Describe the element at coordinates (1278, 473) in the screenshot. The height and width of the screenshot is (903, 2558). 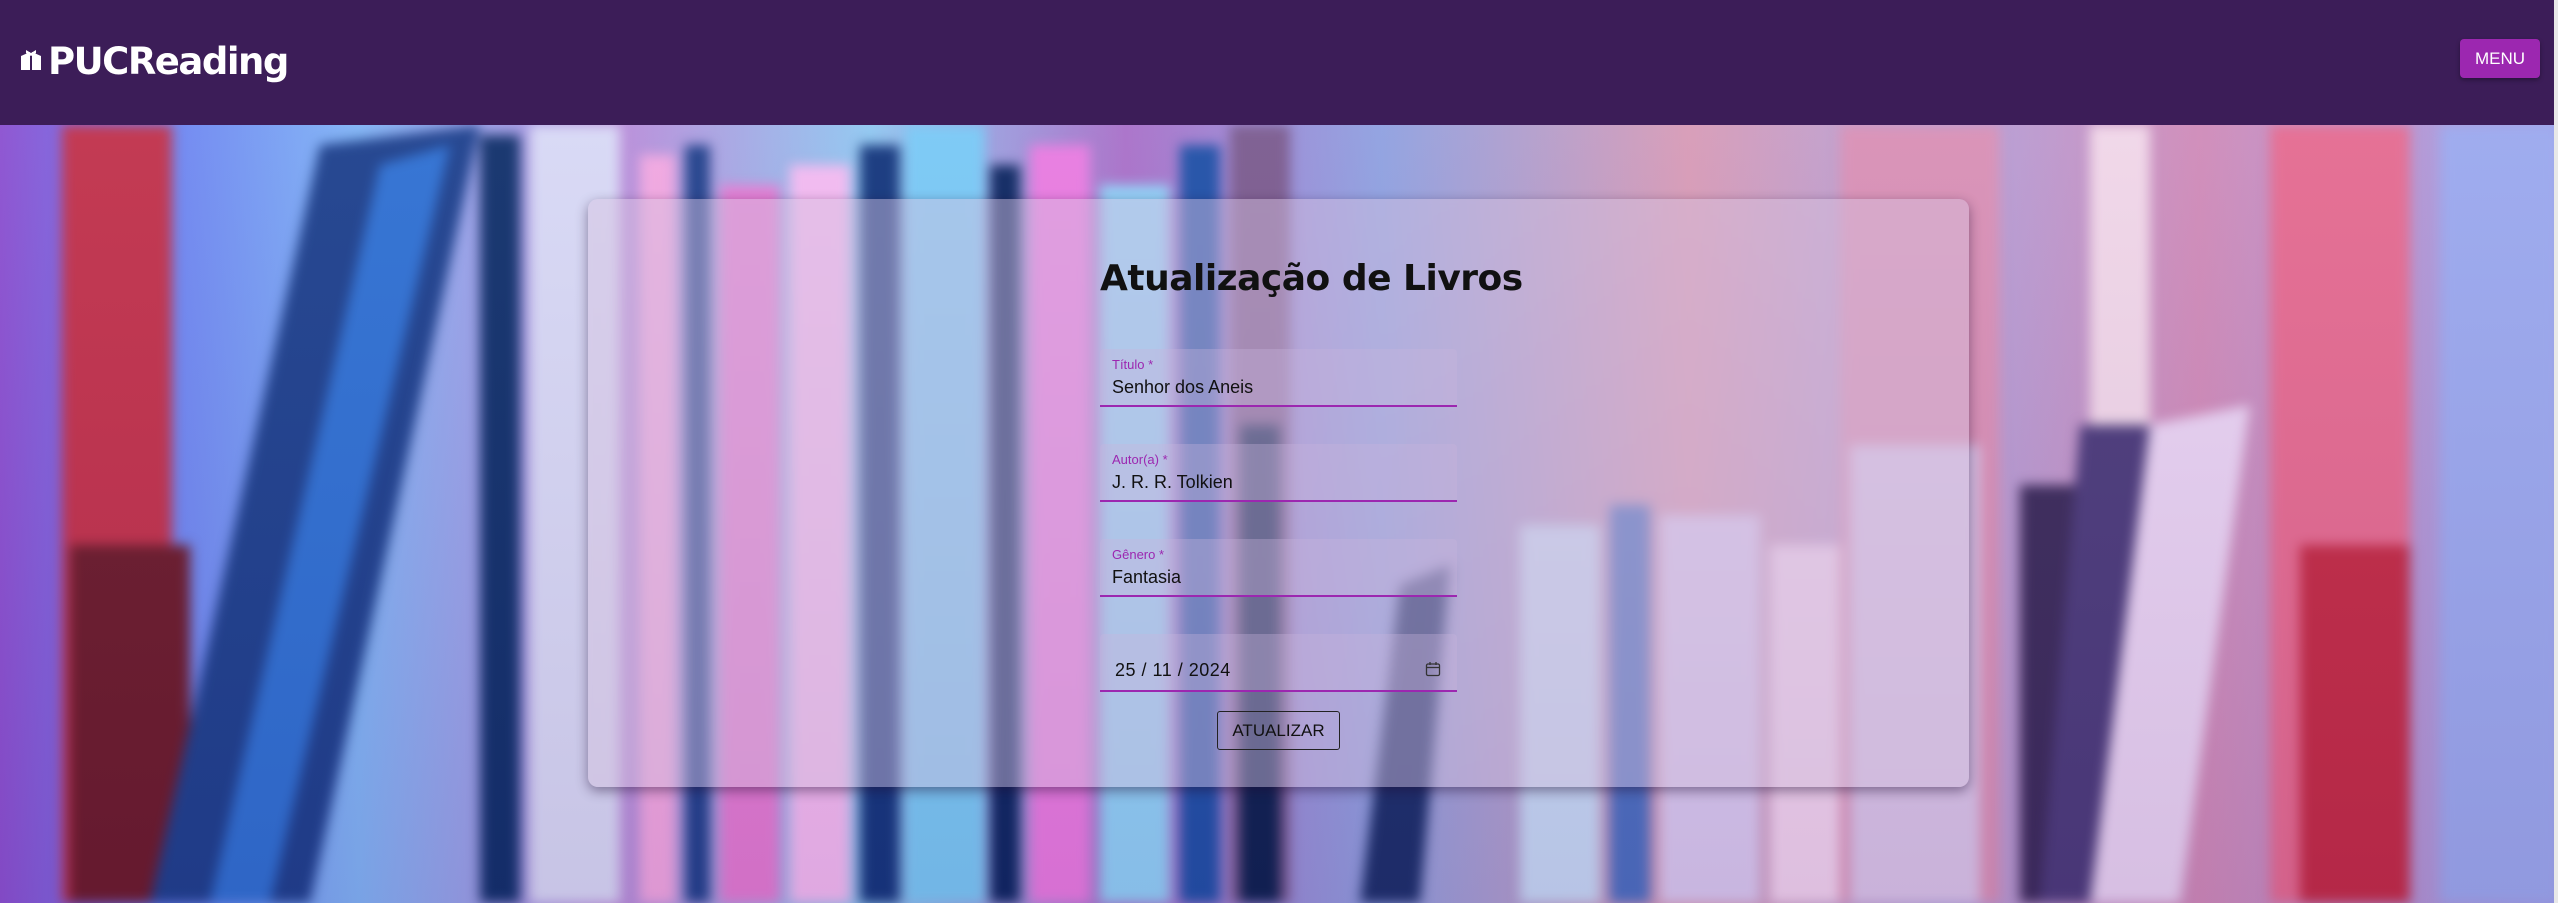
I see `author-field: Autor(a) * J. R. R. Tolkien` at that location.